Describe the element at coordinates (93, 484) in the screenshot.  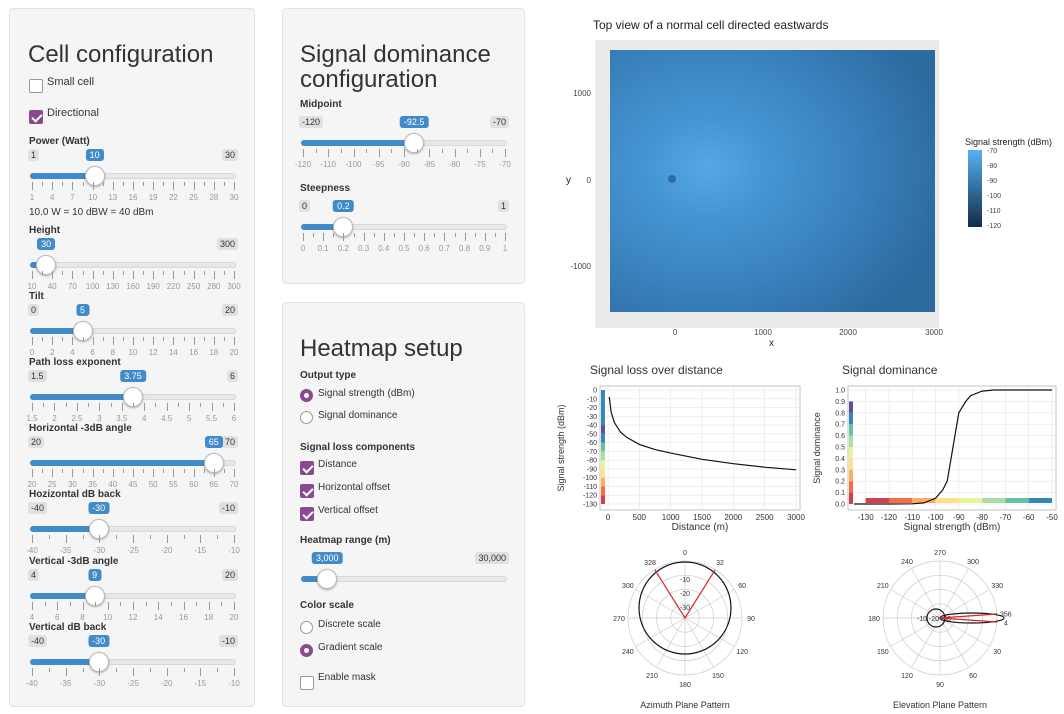
I see `slider-tick-label: 35` at that location.